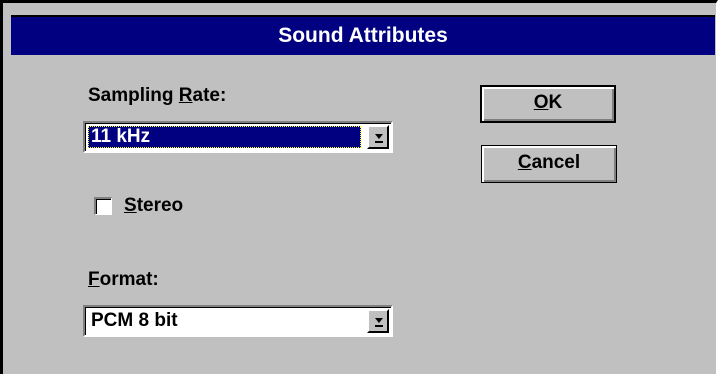 The image size is (718, 374). Describe the element at coordinates (378, 321) in the screenshot. I see `format-dropdown-button` at that location.